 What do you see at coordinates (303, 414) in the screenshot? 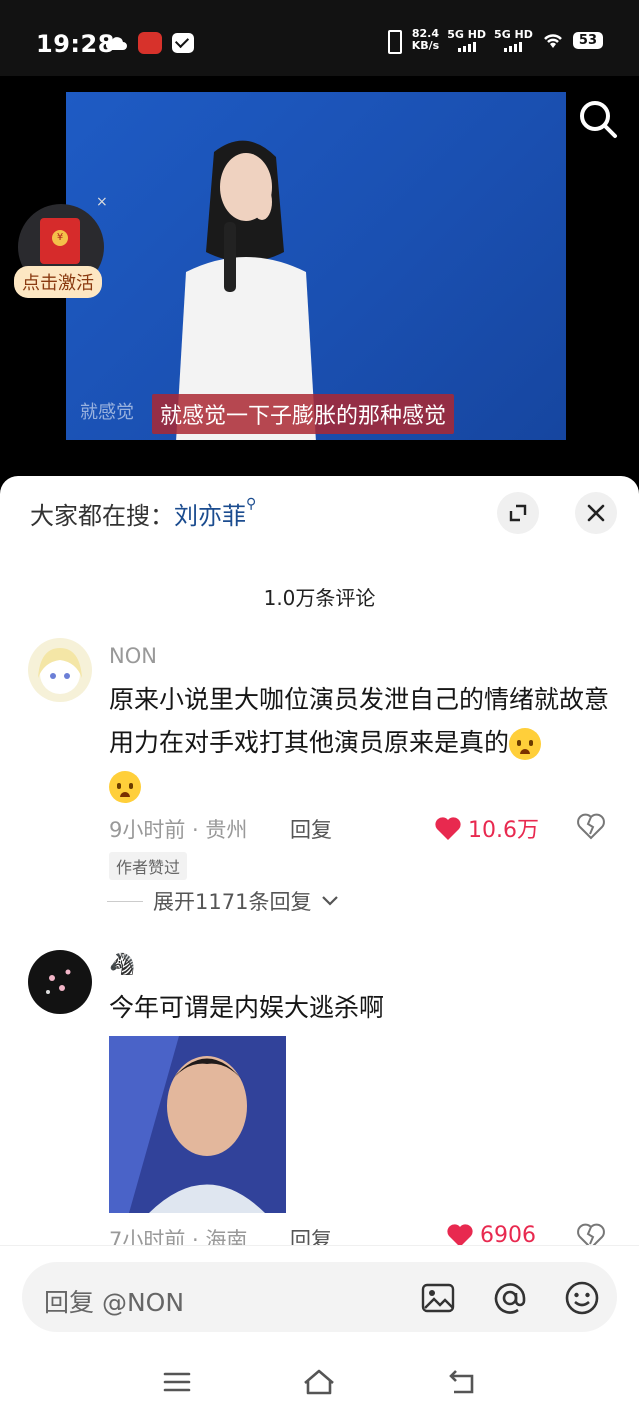
I see `video-subtitle: 就感觉一下子膨胀的那种感觉` at bounding box center [303, 414].